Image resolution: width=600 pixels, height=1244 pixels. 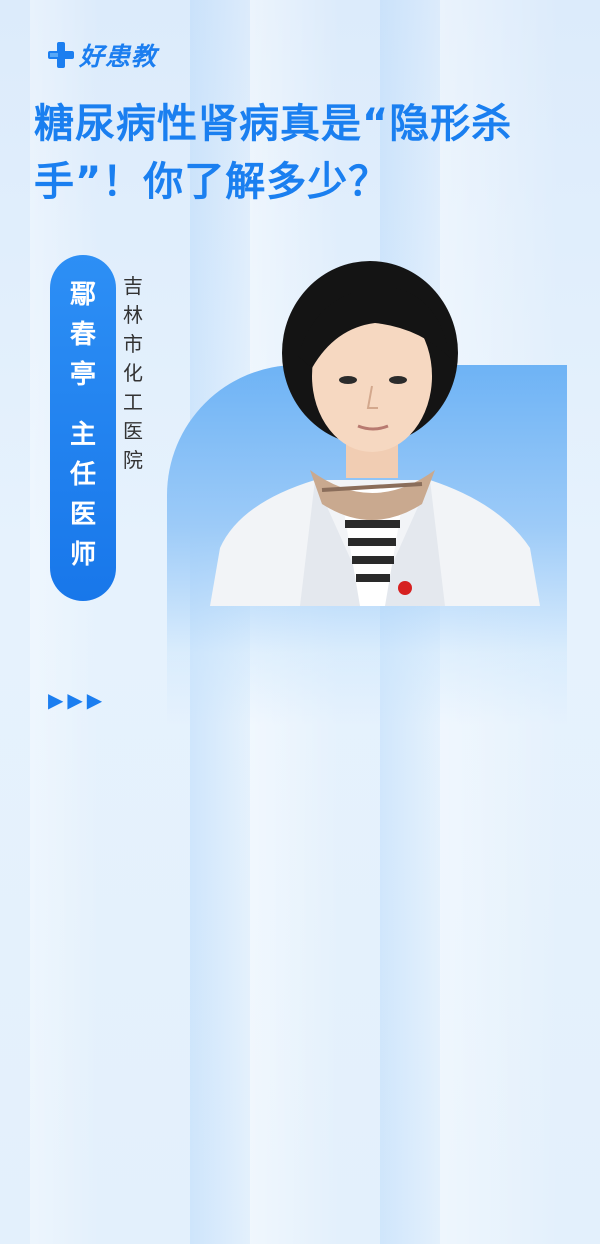 I want to click on brand-logo: 好患教, so click(x=101, y=55).